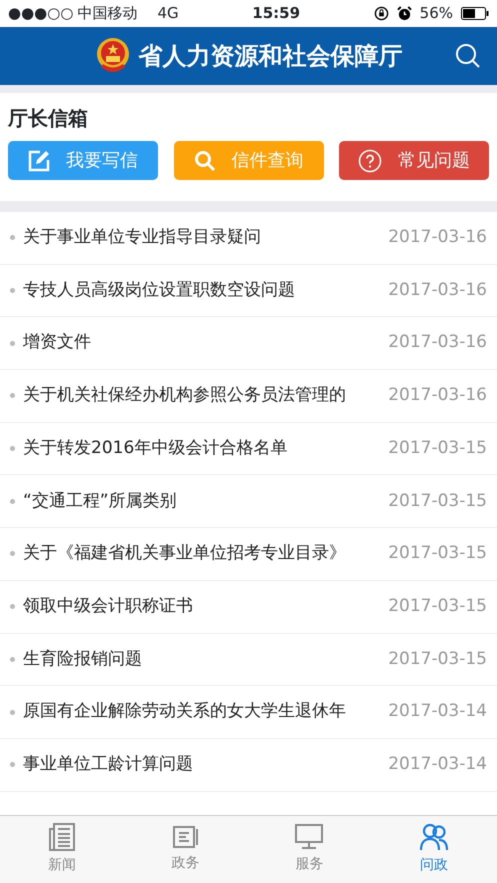 This screenshot has width=497, height=883. What do you see at coordinates (185, 837) in the screenshot?
I see `document-icon` at bounding box center [185, 837].